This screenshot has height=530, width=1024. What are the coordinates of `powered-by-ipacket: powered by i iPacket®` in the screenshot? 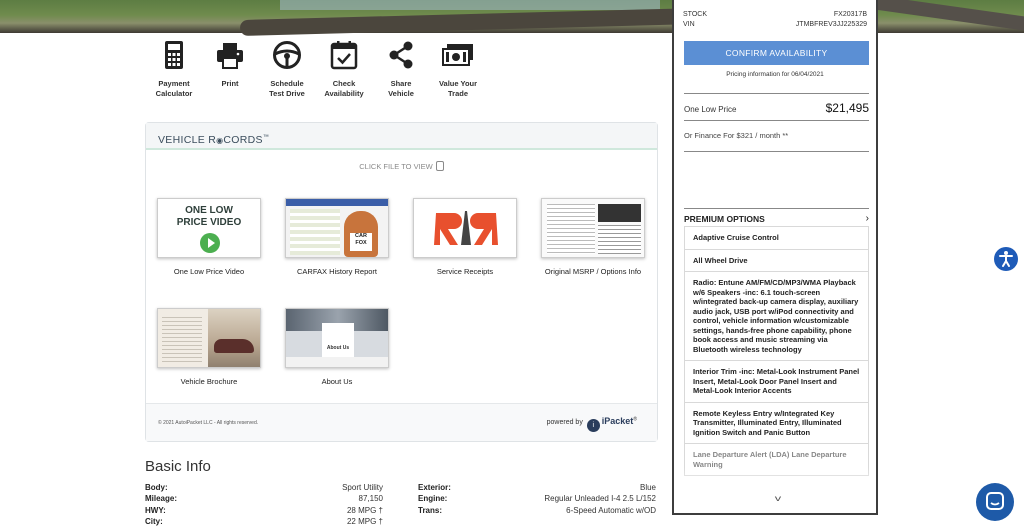 It's located at (592, 424).